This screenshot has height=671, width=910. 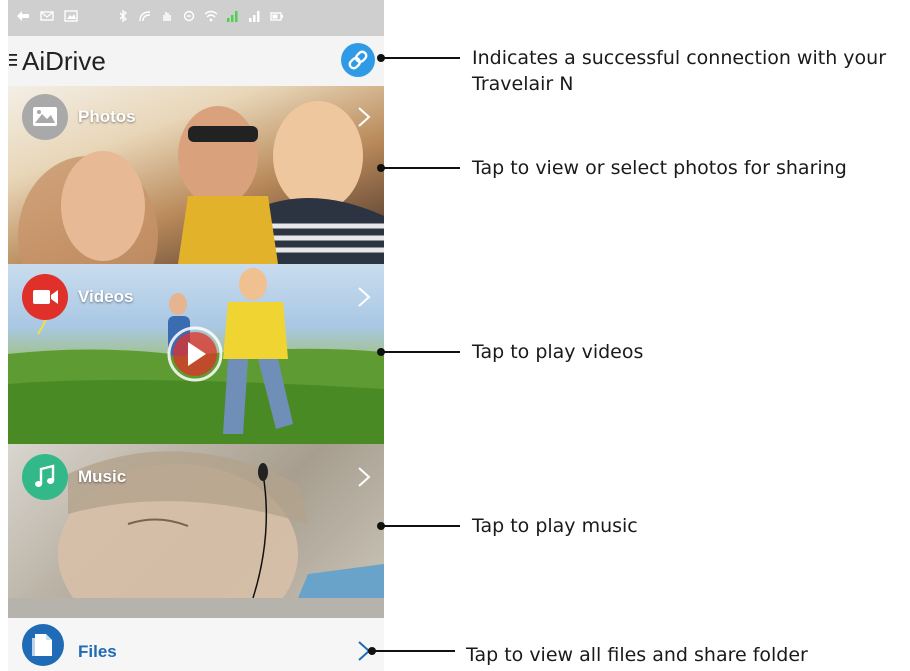 What do you see at coordinates (418, 168) in the screenshot?
I see `callout-photos` at bounding box center [418, 168].